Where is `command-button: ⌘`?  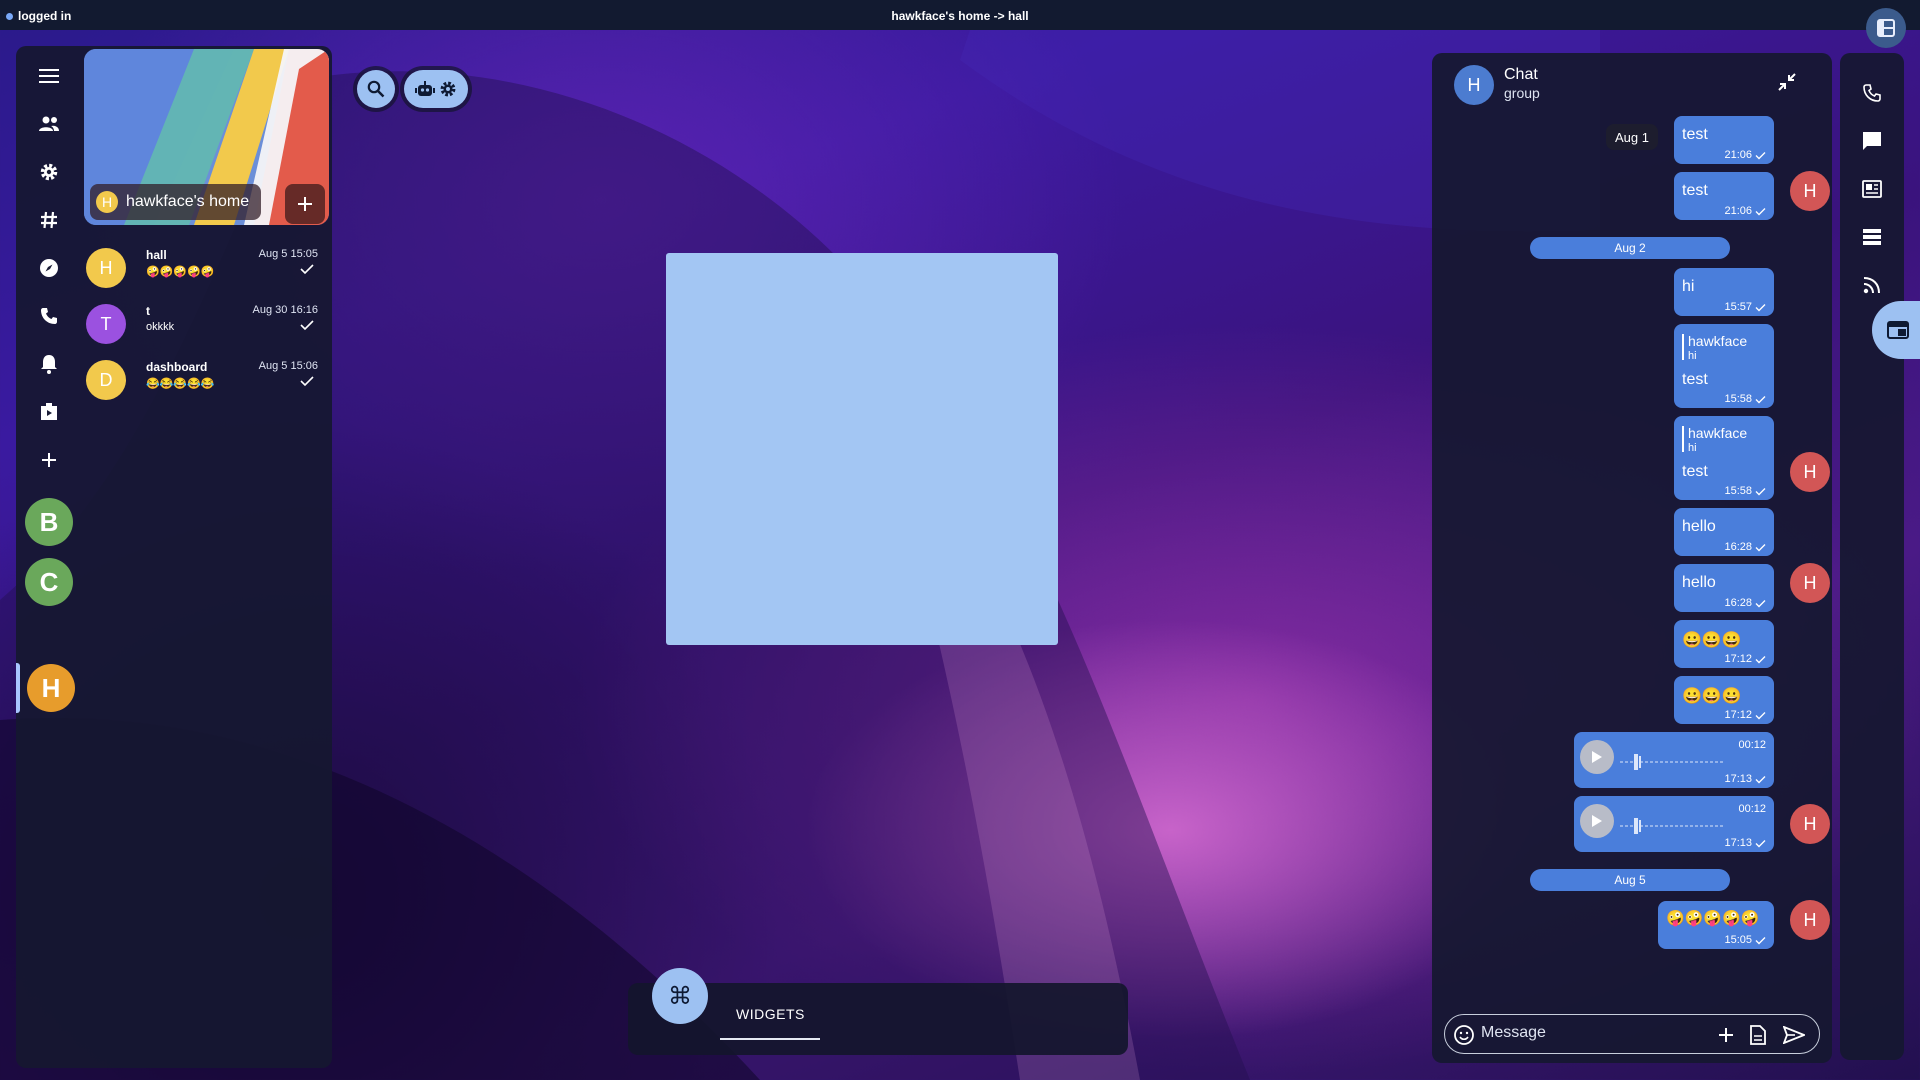 command-button: ⌘ is located at coordinates (680, 996).